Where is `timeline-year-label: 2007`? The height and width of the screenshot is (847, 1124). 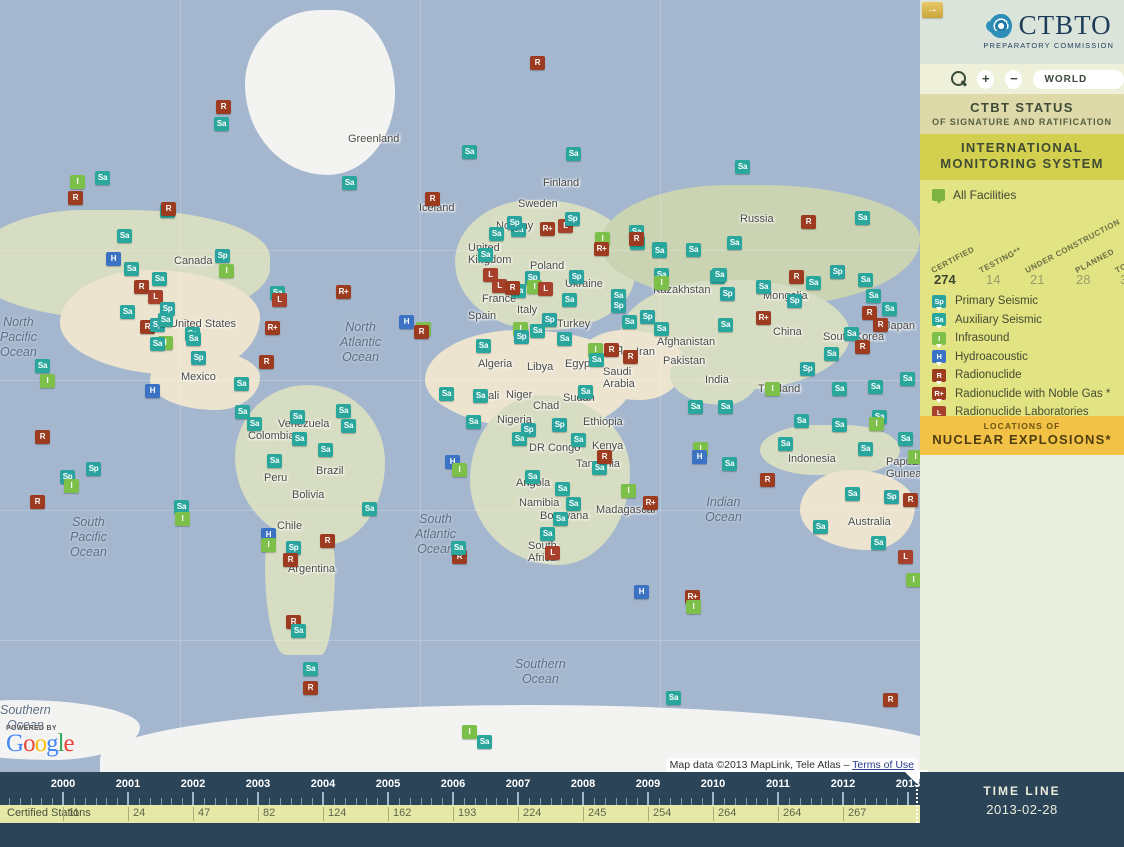
timeline-year-label: 2007 is located at coordinates (518, 784).